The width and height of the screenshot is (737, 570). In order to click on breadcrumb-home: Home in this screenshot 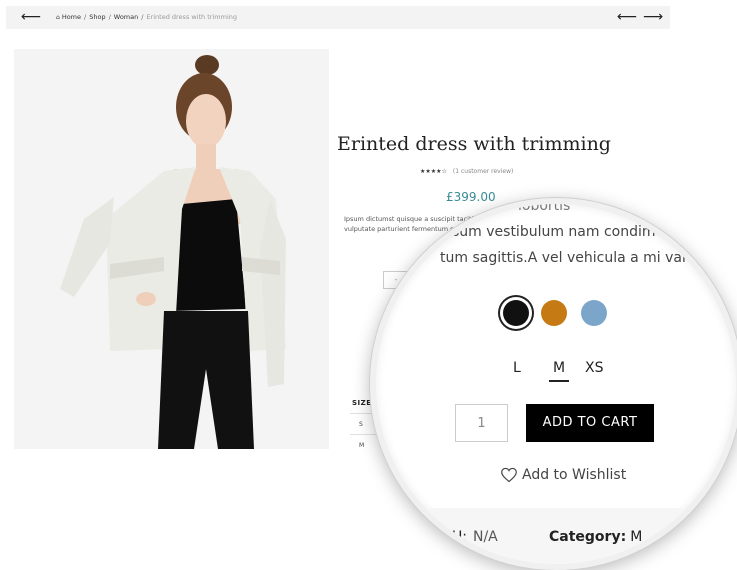, I will do `click(71, 17)`.